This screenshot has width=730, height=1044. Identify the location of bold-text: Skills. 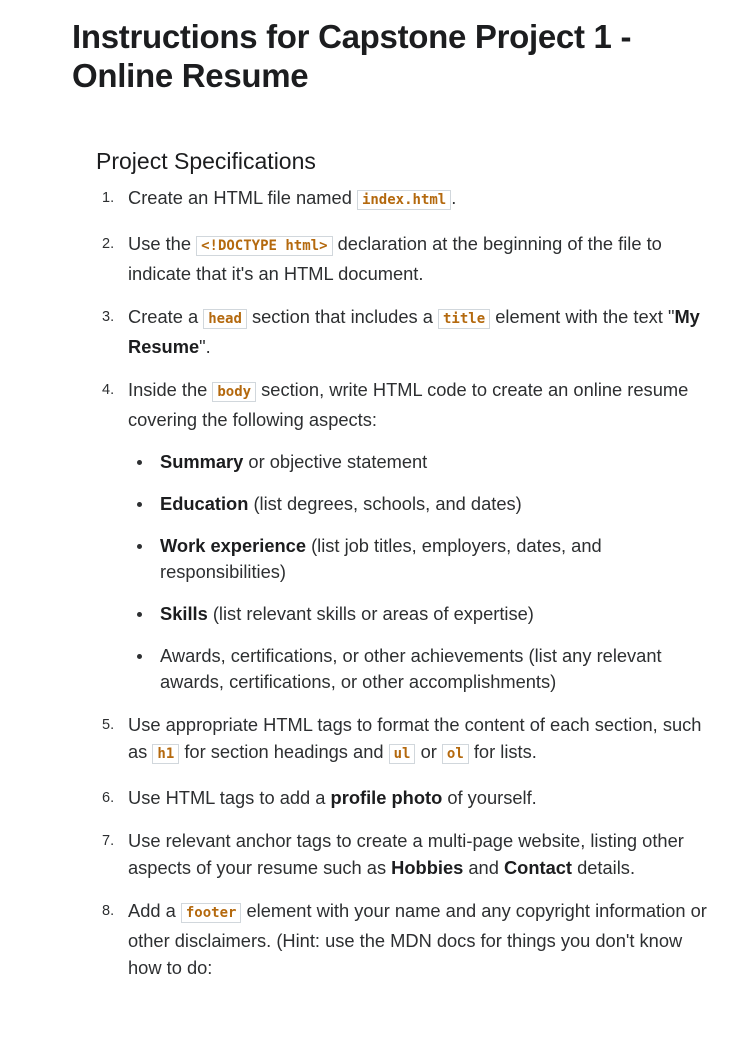
(184, 613).